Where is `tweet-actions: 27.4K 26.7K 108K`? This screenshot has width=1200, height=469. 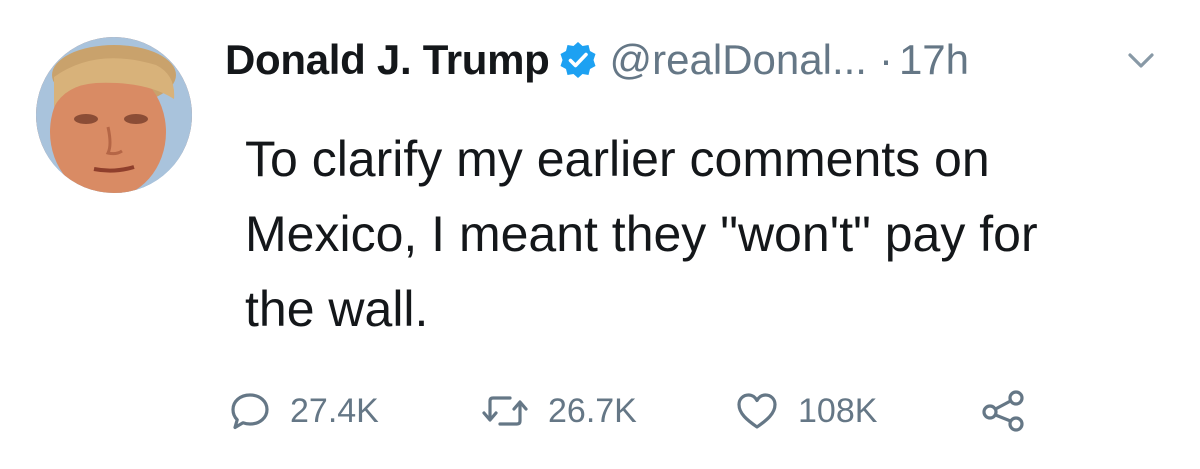 tweet-actions: 27.4K 26.7K 108K is located at coordinates (678, 411).